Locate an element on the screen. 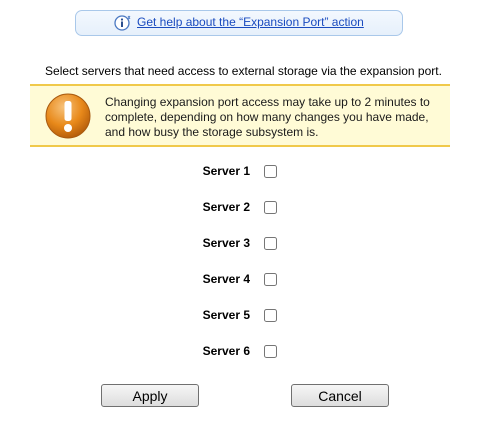 The width and height of the screenshot is (487, 446). warning-exclamation-icon is located at coordinates (68, 116).